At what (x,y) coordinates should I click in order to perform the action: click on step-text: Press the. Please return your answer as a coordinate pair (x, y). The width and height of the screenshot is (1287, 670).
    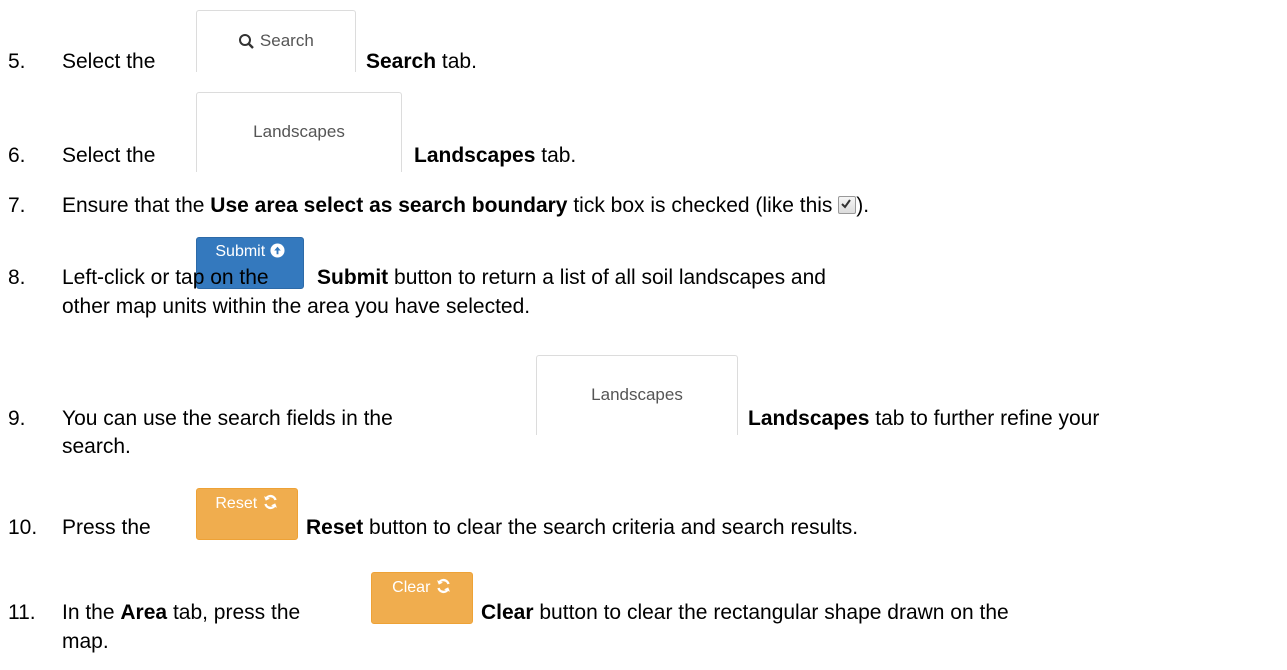
    Looking at the image, I should click on (106, 527).